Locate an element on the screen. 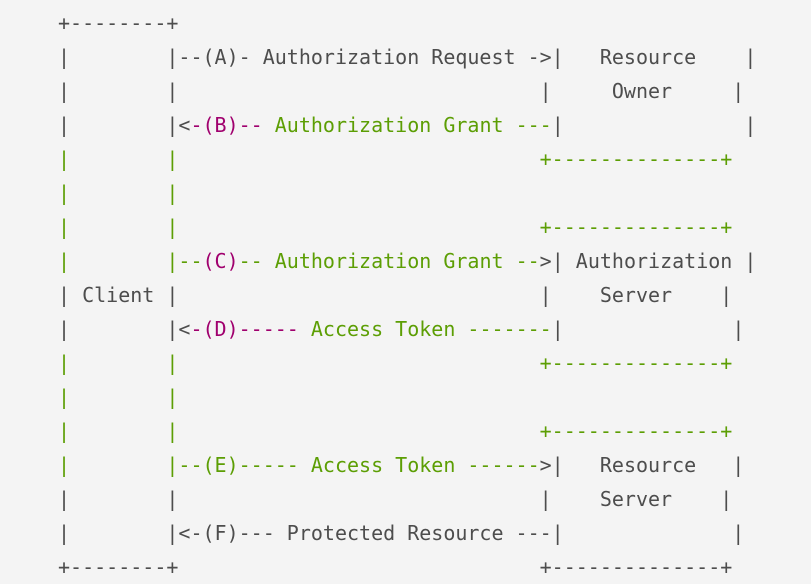 This screenshot has width=811, height=584. message-c-row-seg-2: -- Authorization Grant -- is located at coordinates (389, 261).